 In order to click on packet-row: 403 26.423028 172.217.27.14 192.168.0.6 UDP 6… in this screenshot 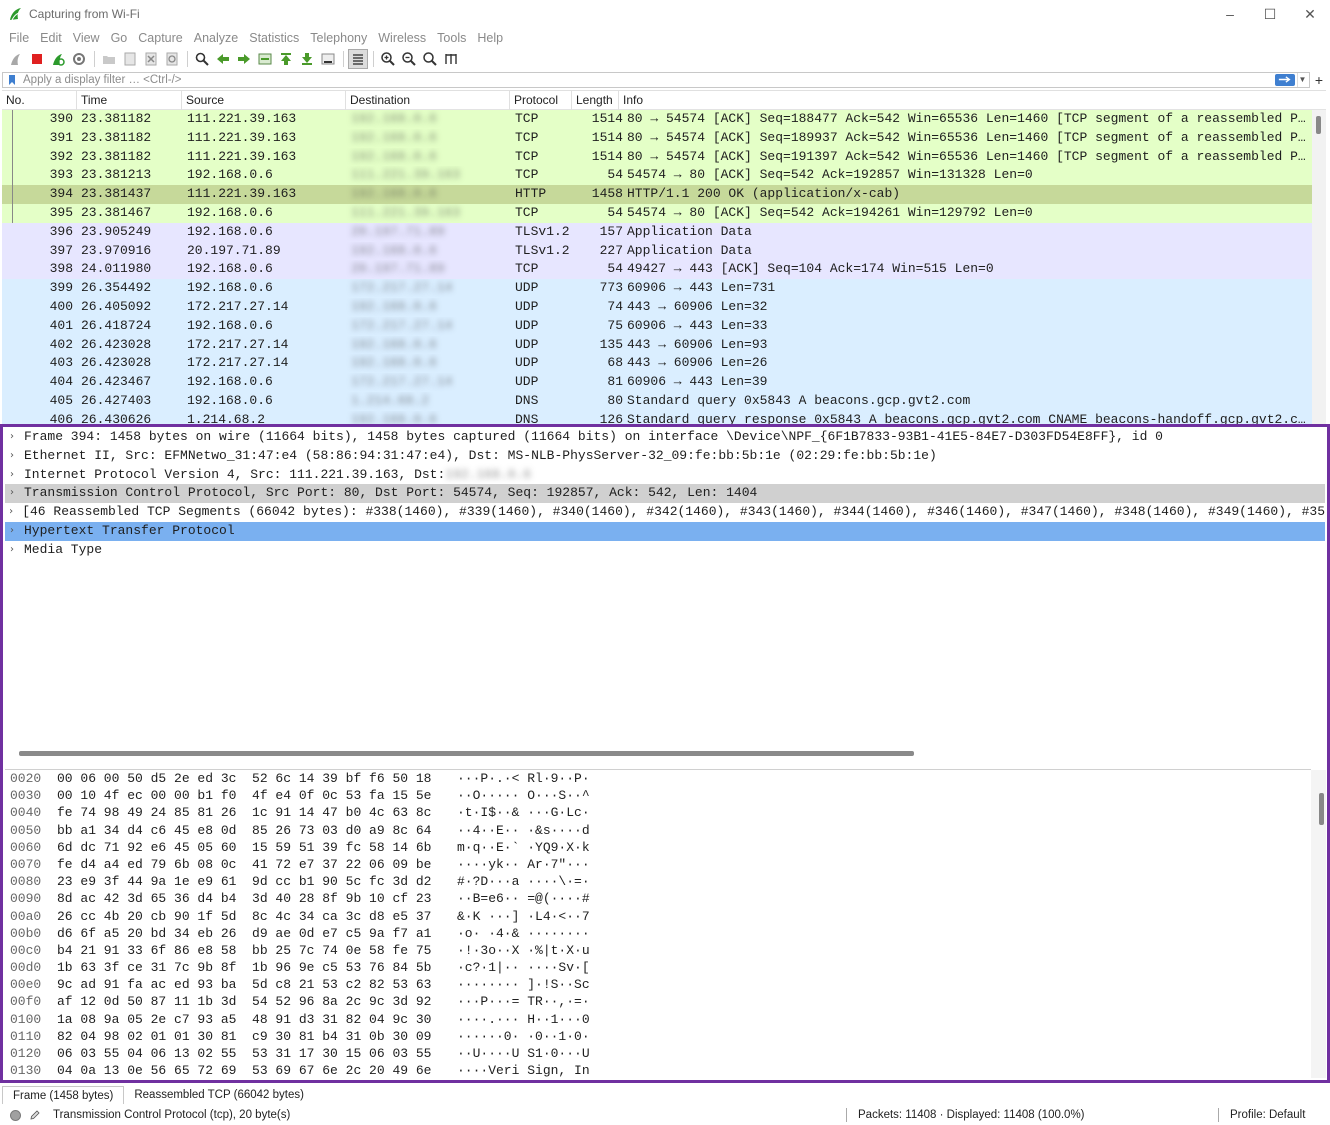, I will do `click(664, 364)`.